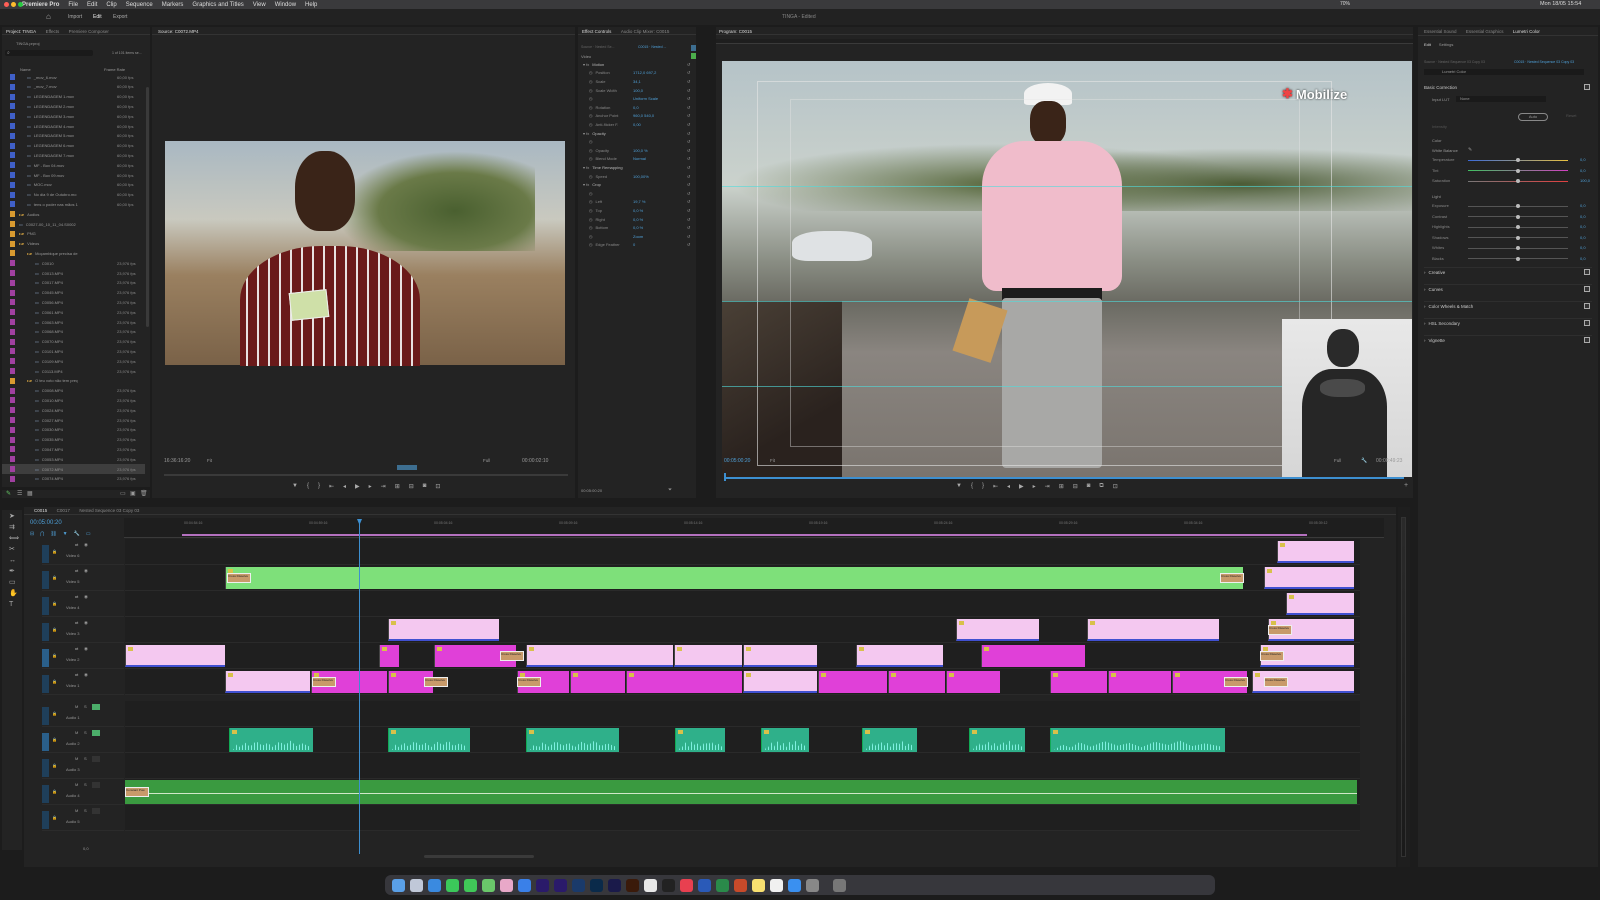  What do you see at coordinates (120, 17) in the screenshot?
I see `tab-export: Export` at bounding box center [120, 17].